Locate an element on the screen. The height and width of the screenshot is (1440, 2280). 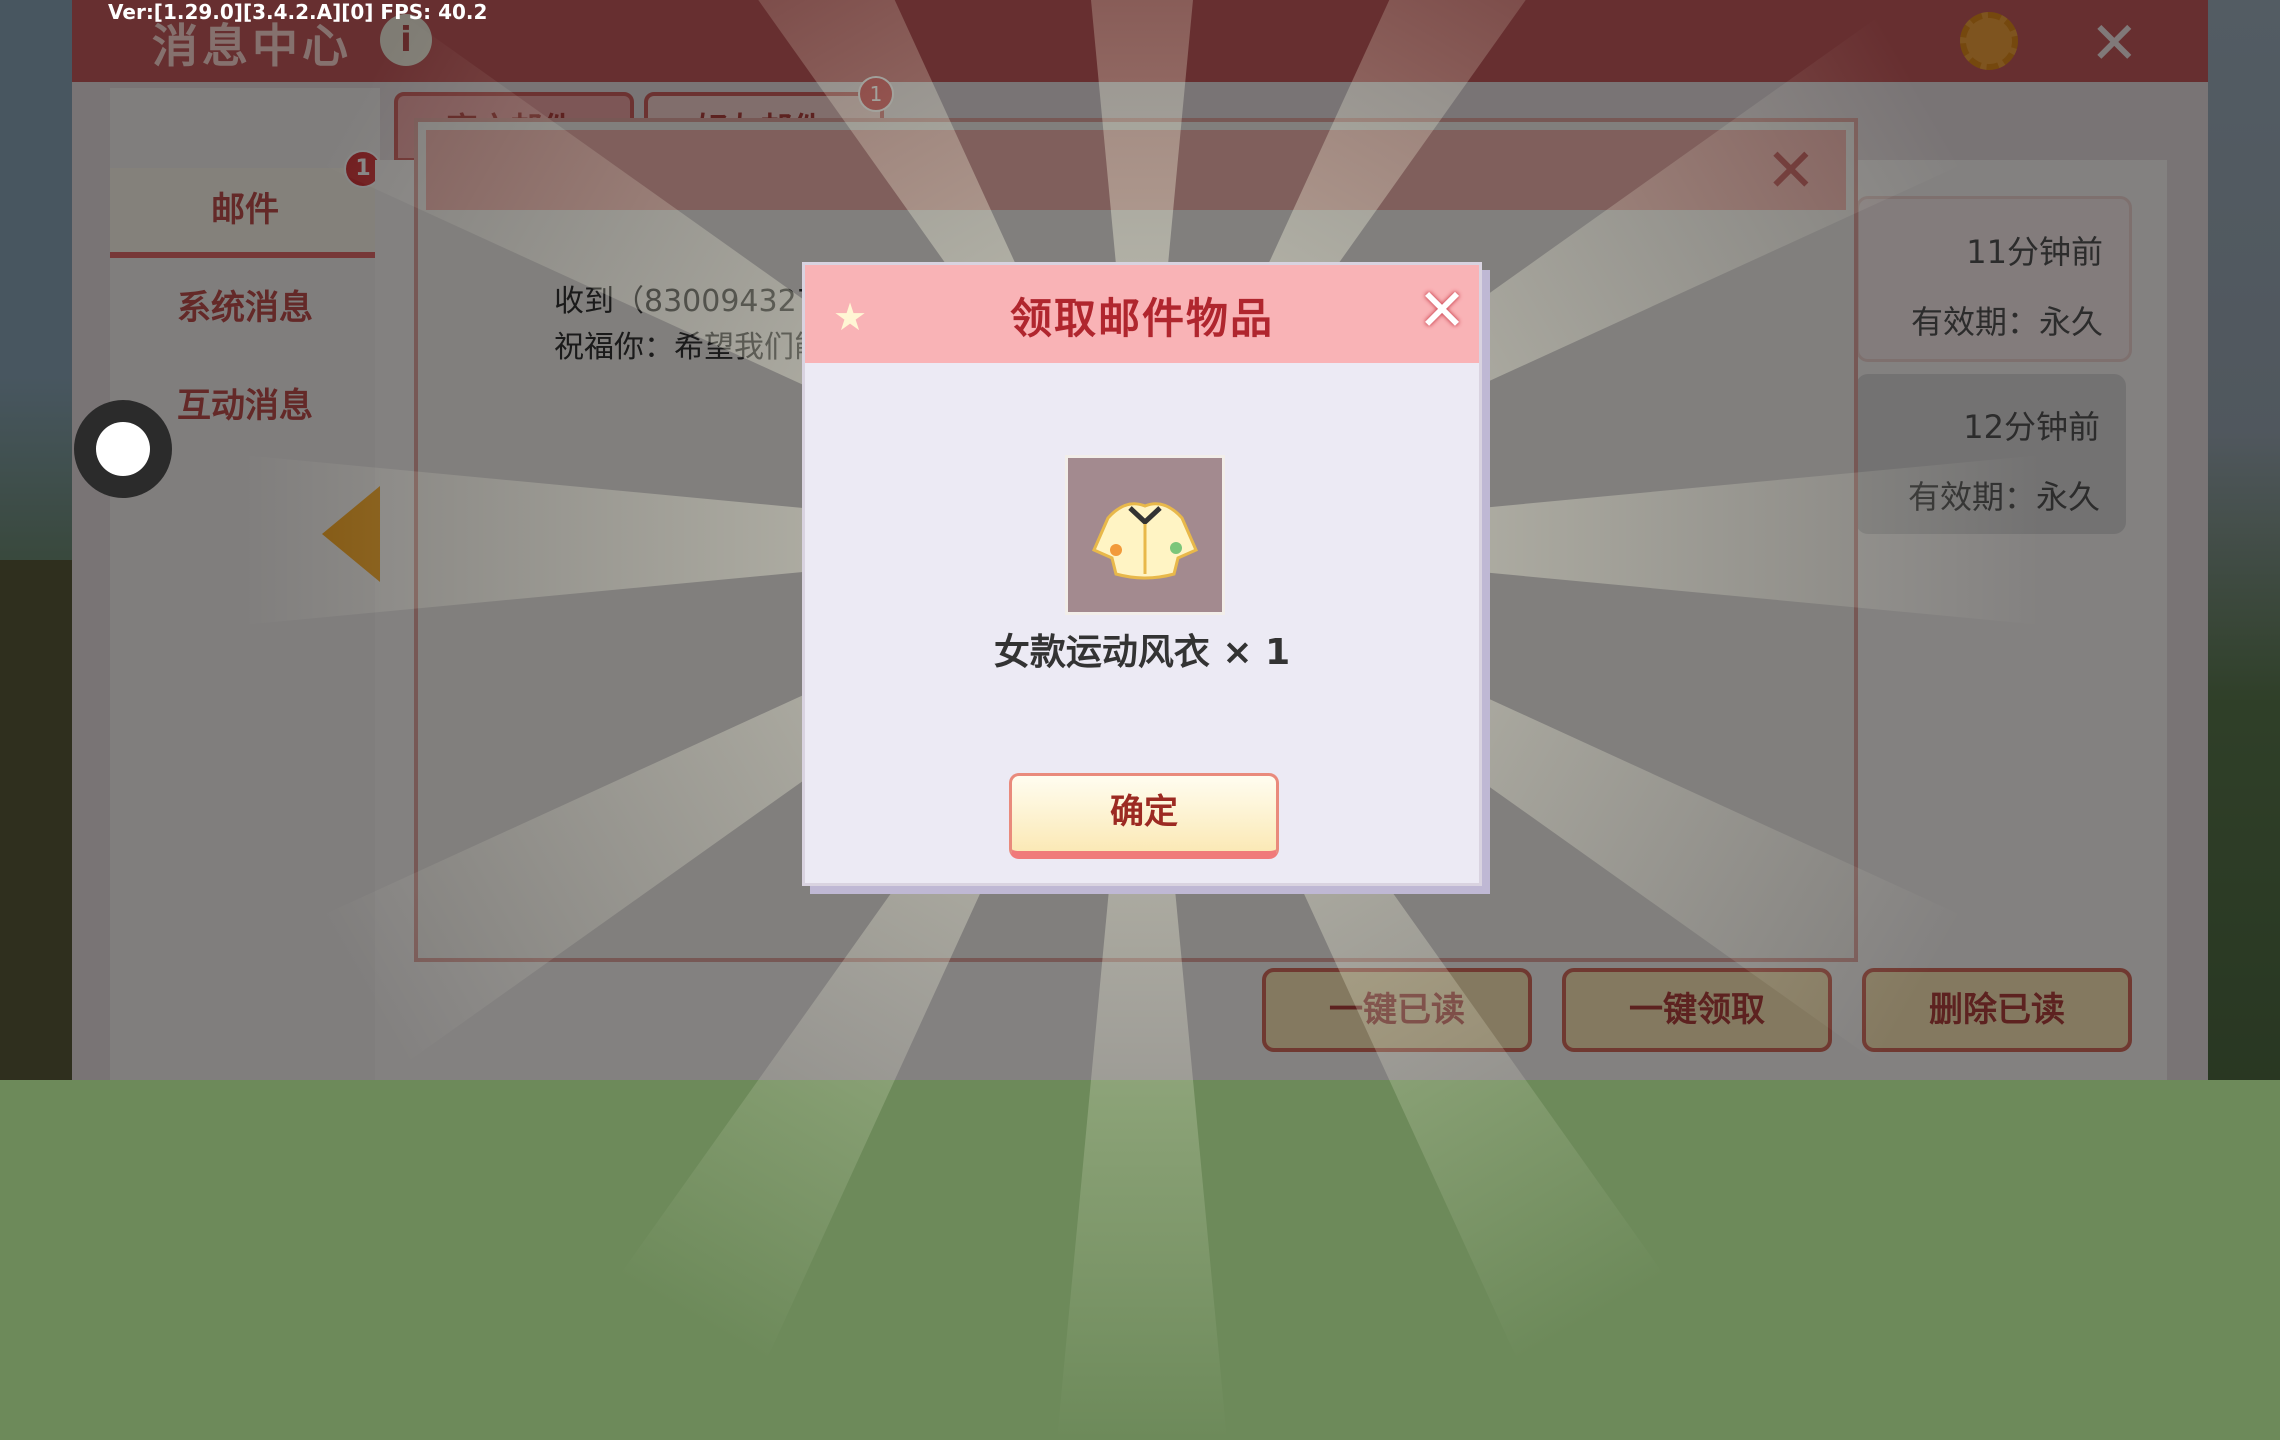
debug-fps-label: Ver:[1.29.0][3.4.2.A][0] FPS: 40.2 is located at coordinates (298, 12).